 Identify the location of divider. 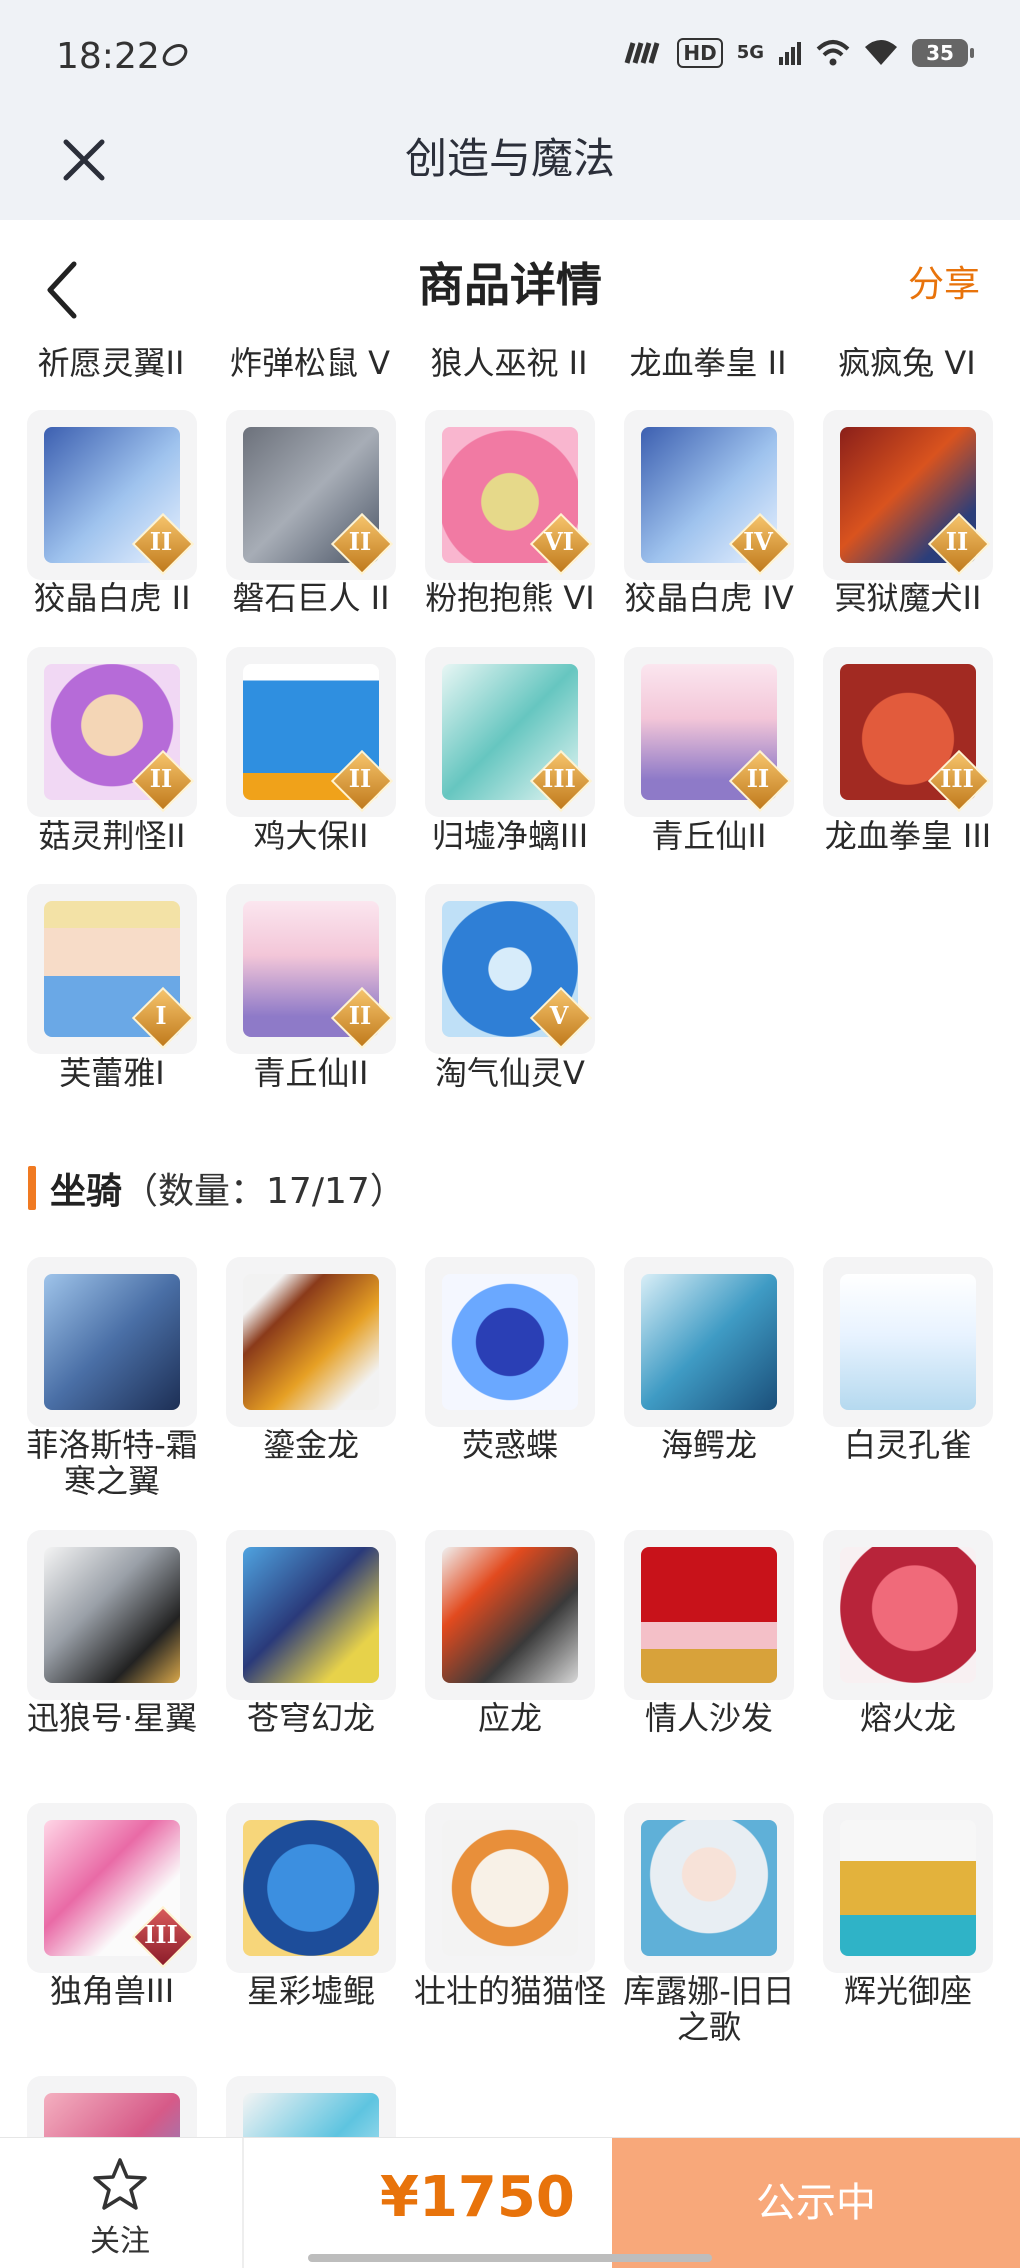
(243, 2203).